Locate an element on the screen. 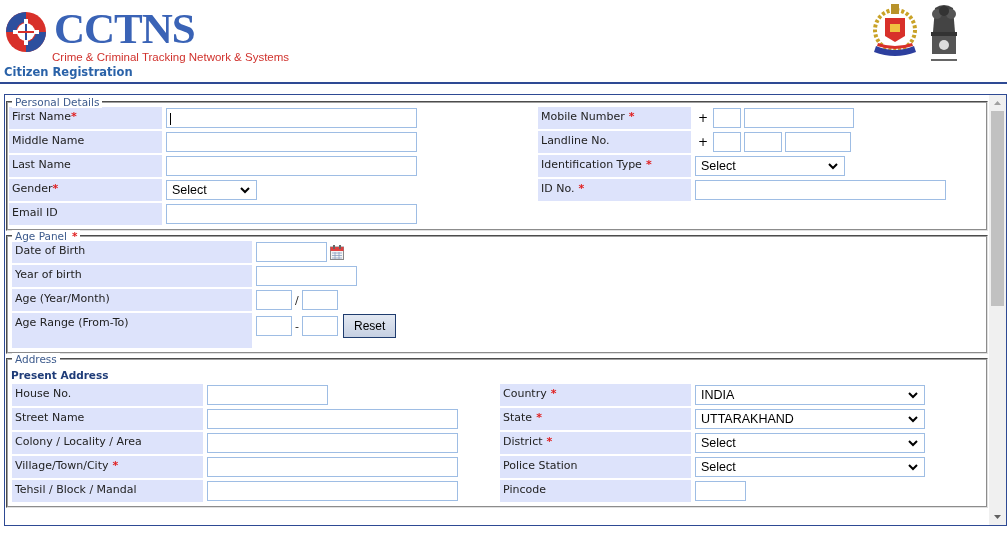  field-label: Village/Town/City is located at coordinates (62, 465).